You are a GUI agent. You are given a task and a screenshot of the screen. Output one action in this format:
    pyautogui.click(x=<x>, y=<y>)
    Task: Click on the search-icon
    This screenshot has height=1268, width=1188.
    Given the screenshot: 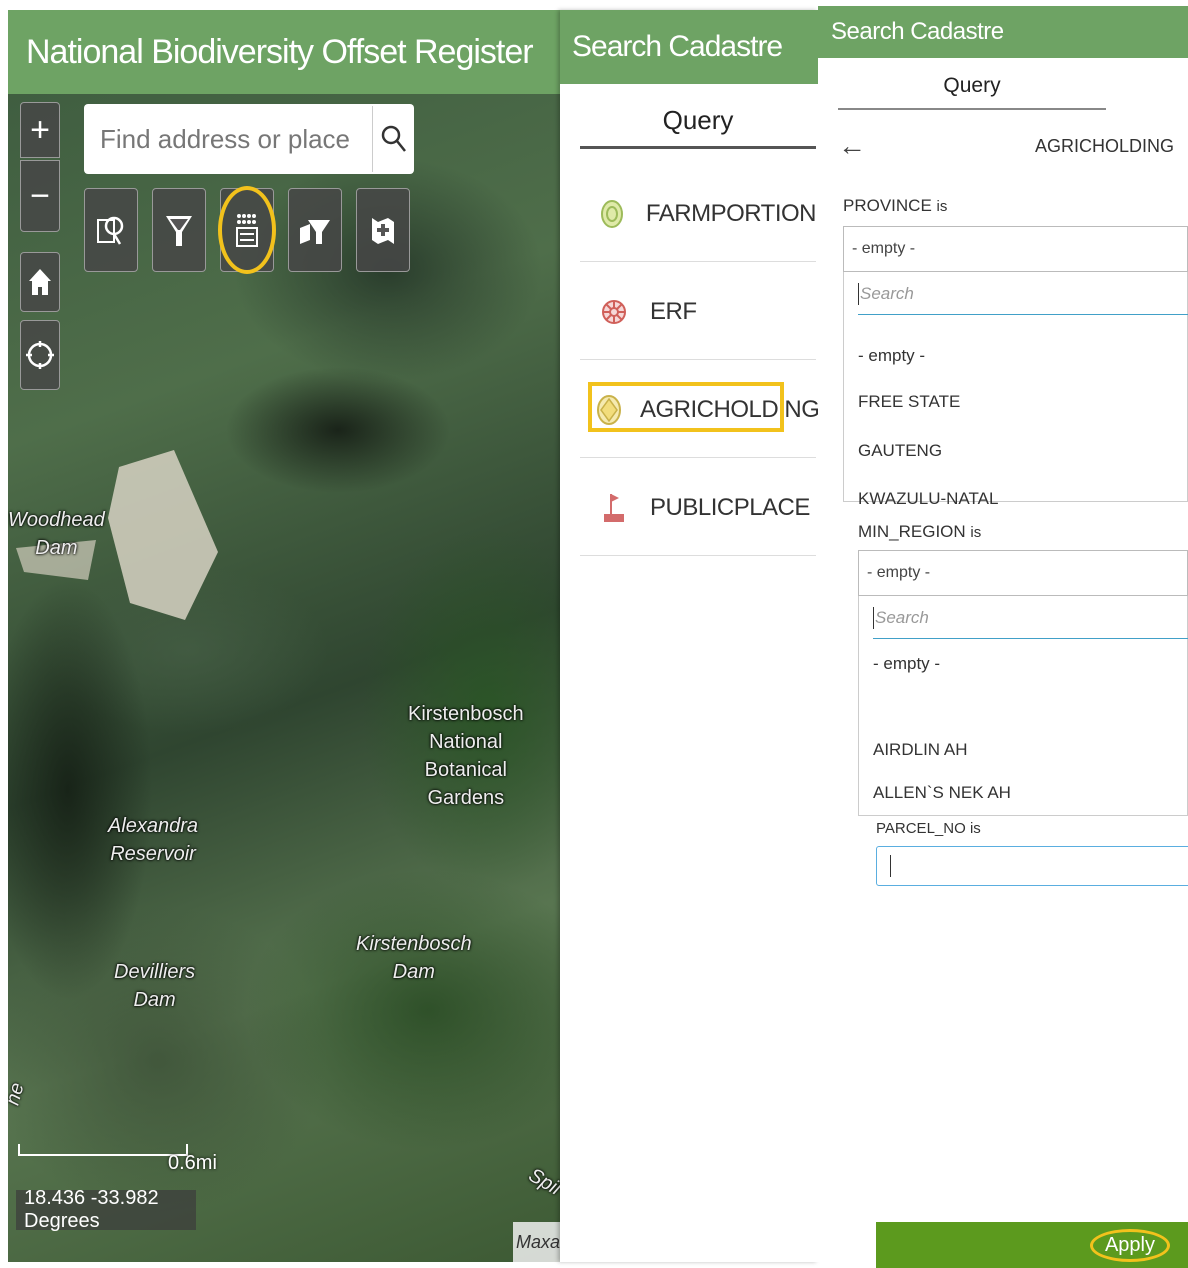 What is the action you would take?
    pyautogui.click(x=393, y=138)
    